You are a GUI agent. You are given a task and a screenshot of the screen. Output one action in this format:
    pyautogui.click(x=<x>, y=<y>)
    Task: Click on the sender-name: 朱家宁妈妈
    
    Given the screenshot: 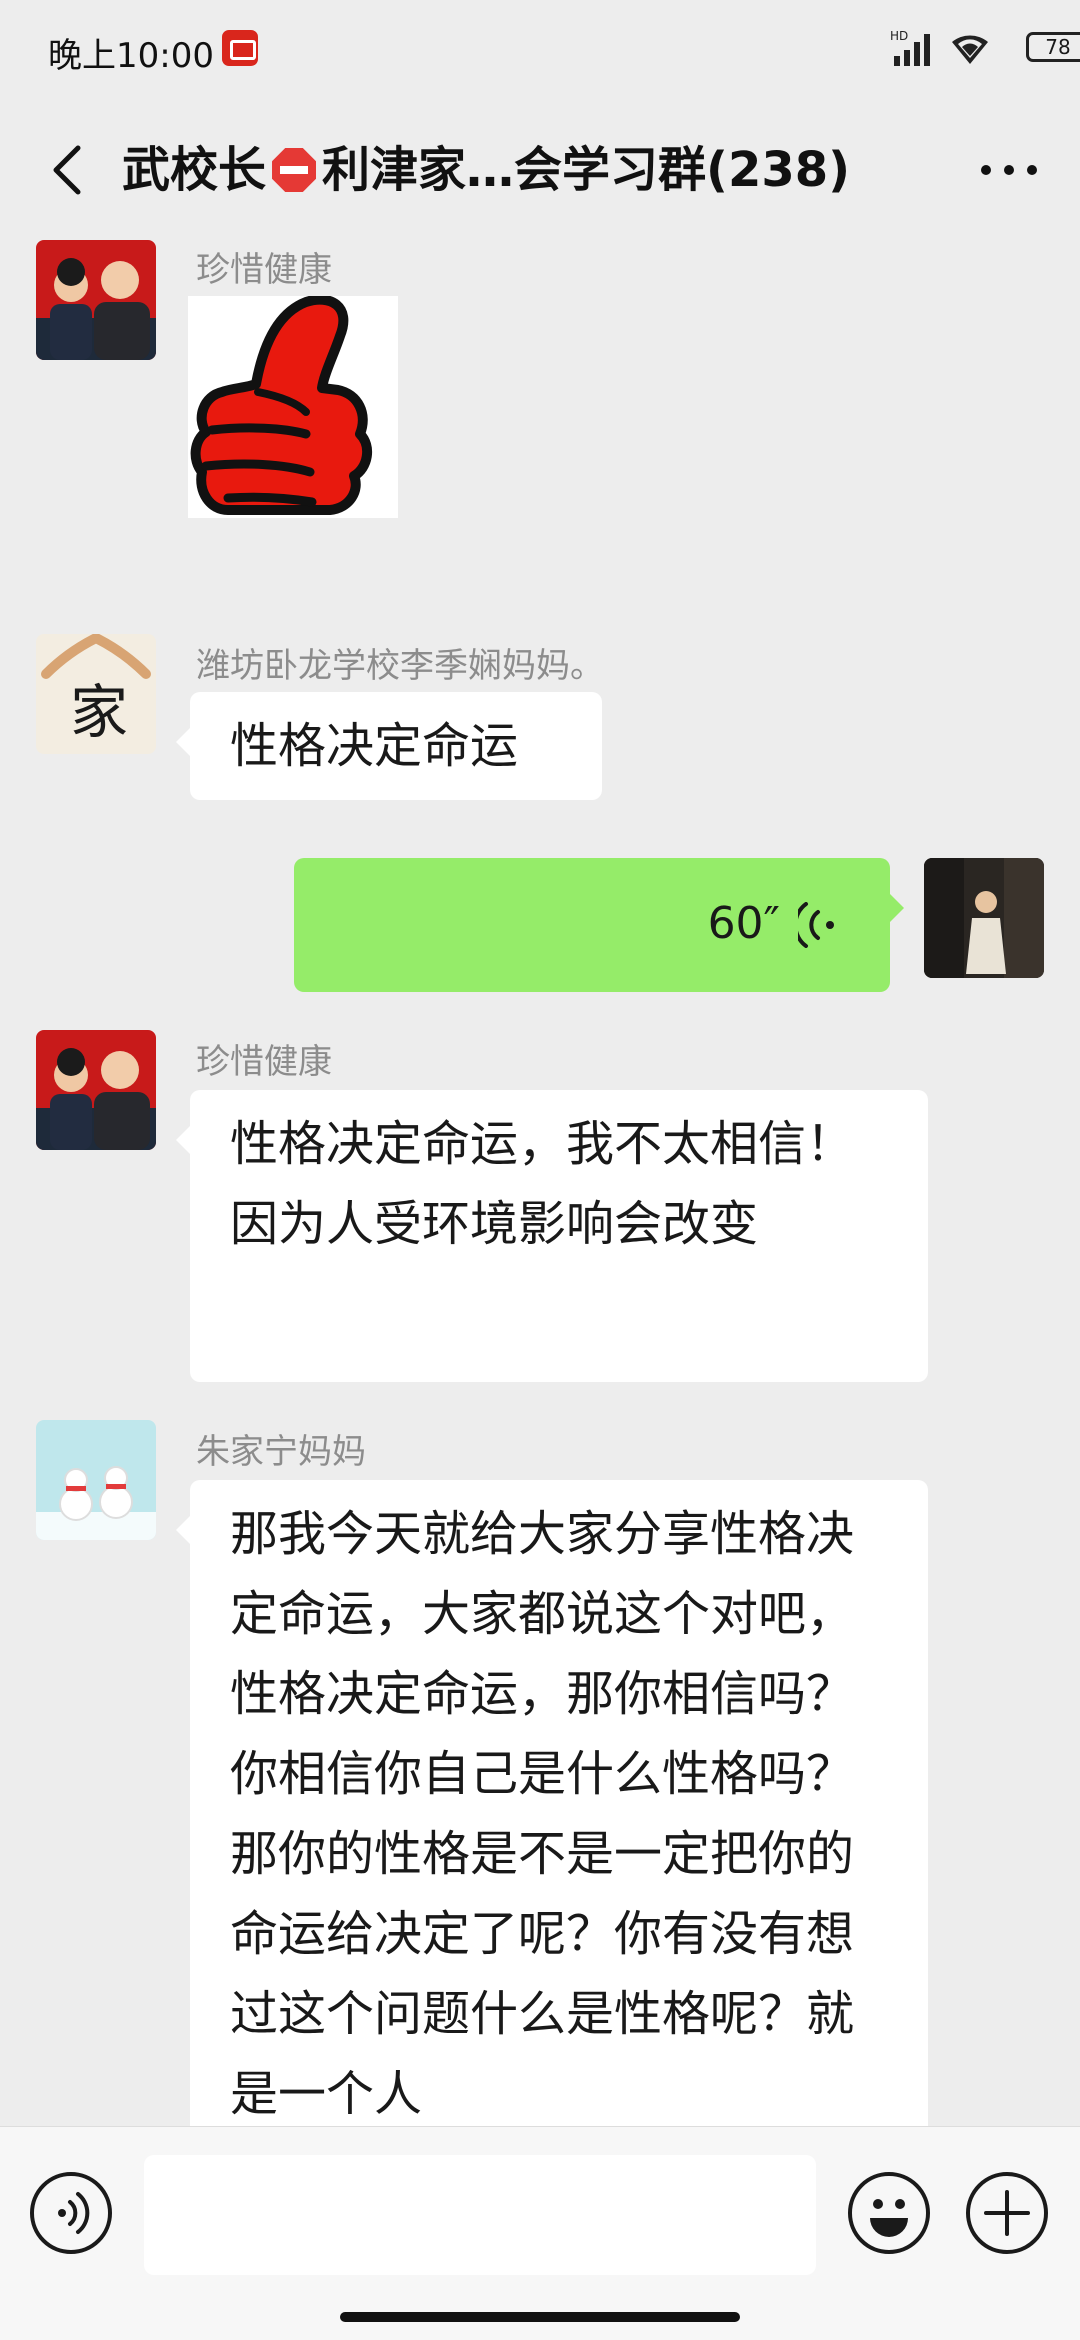 What is the action you would take?
    pyautogui.click(x=281, y=1452)
    